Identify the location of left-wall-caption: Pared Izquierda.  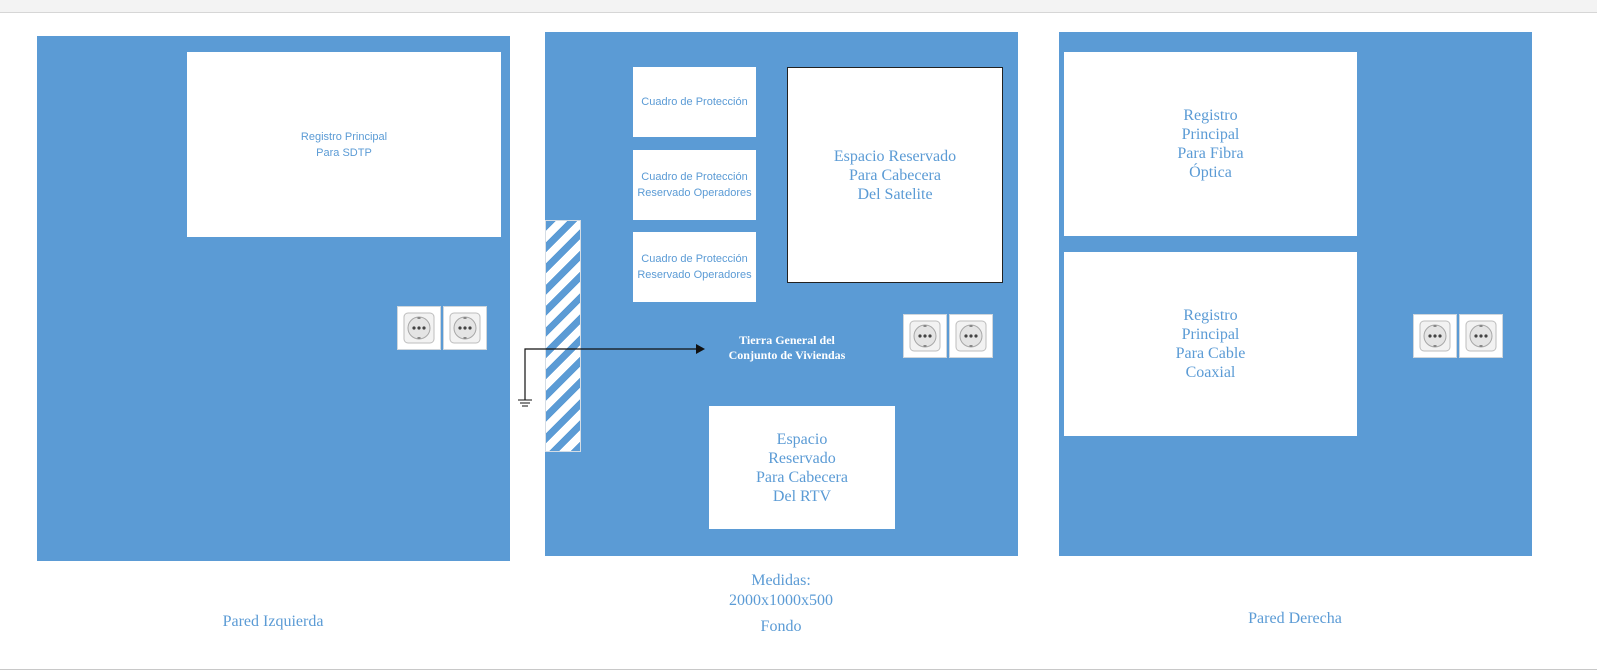
(273, 621).